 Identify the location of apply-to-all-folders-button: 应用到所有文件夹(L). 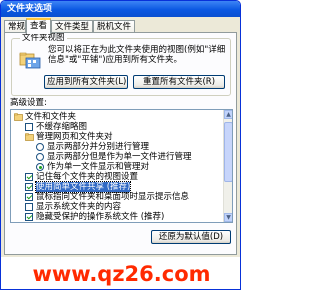
(86, 82).